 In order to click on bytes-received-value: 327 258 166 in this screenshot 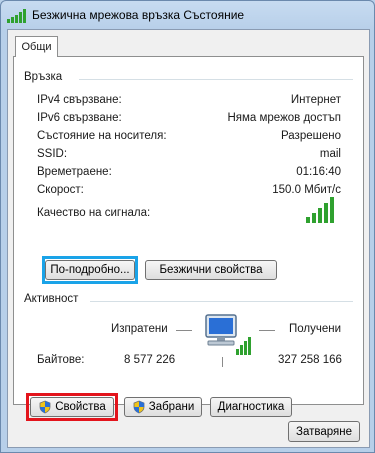, I will do `click(310, 360)`.